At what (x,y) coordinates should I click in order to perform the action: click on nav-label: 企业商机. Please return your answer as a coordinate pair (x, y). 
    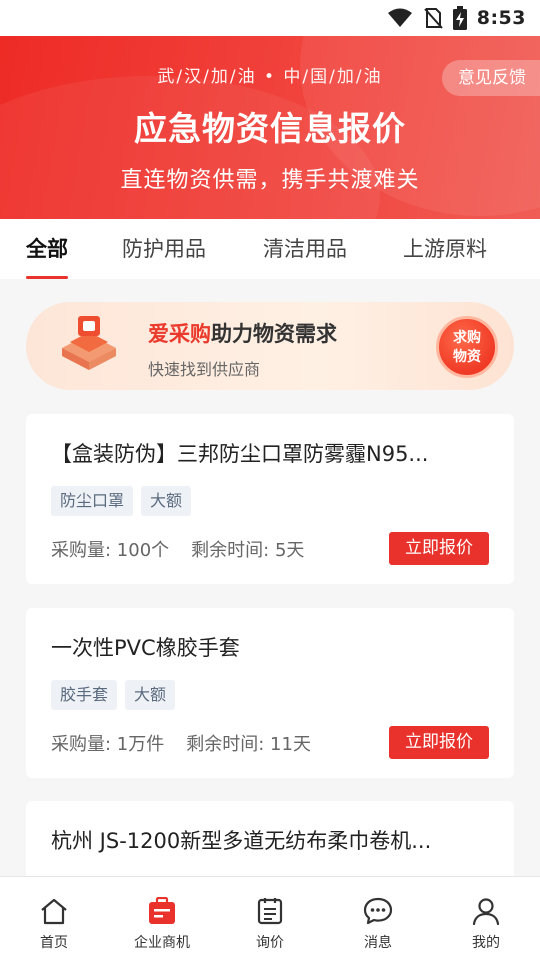
    Looking at the image, I should click on (162, 943).